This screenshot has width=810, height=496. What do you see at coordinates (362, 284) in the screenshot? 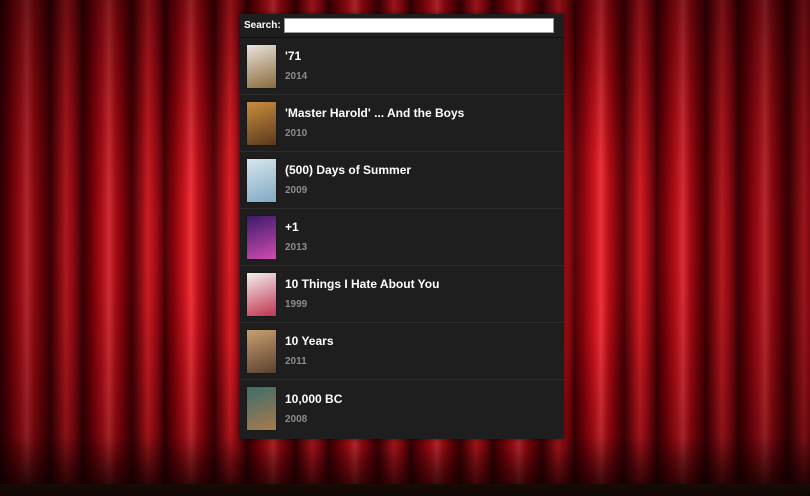
I see `movie-title: 10 Things I Hate About You` at bounding box center [362, 284].